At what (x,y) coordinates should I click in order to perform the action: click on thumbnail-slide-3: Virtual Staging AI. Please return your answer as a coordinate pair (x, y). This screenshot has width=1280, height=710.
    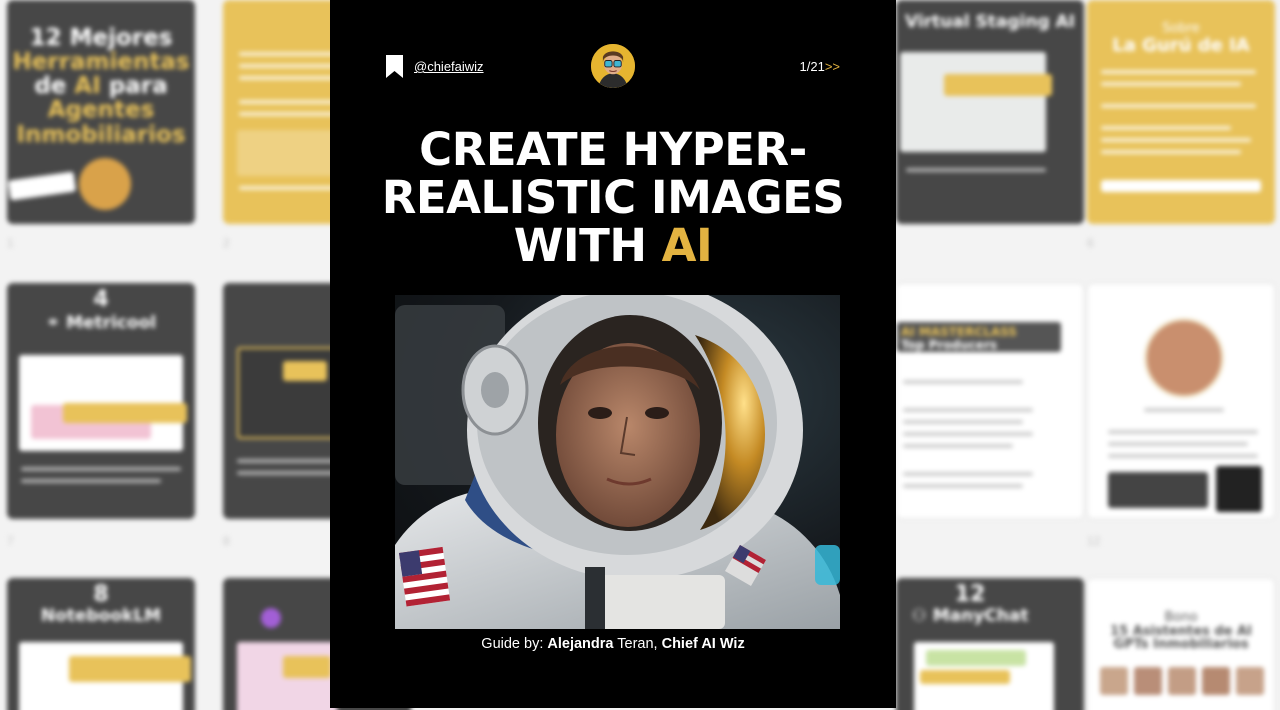
    Looking at the image, I should click on (990, 112).